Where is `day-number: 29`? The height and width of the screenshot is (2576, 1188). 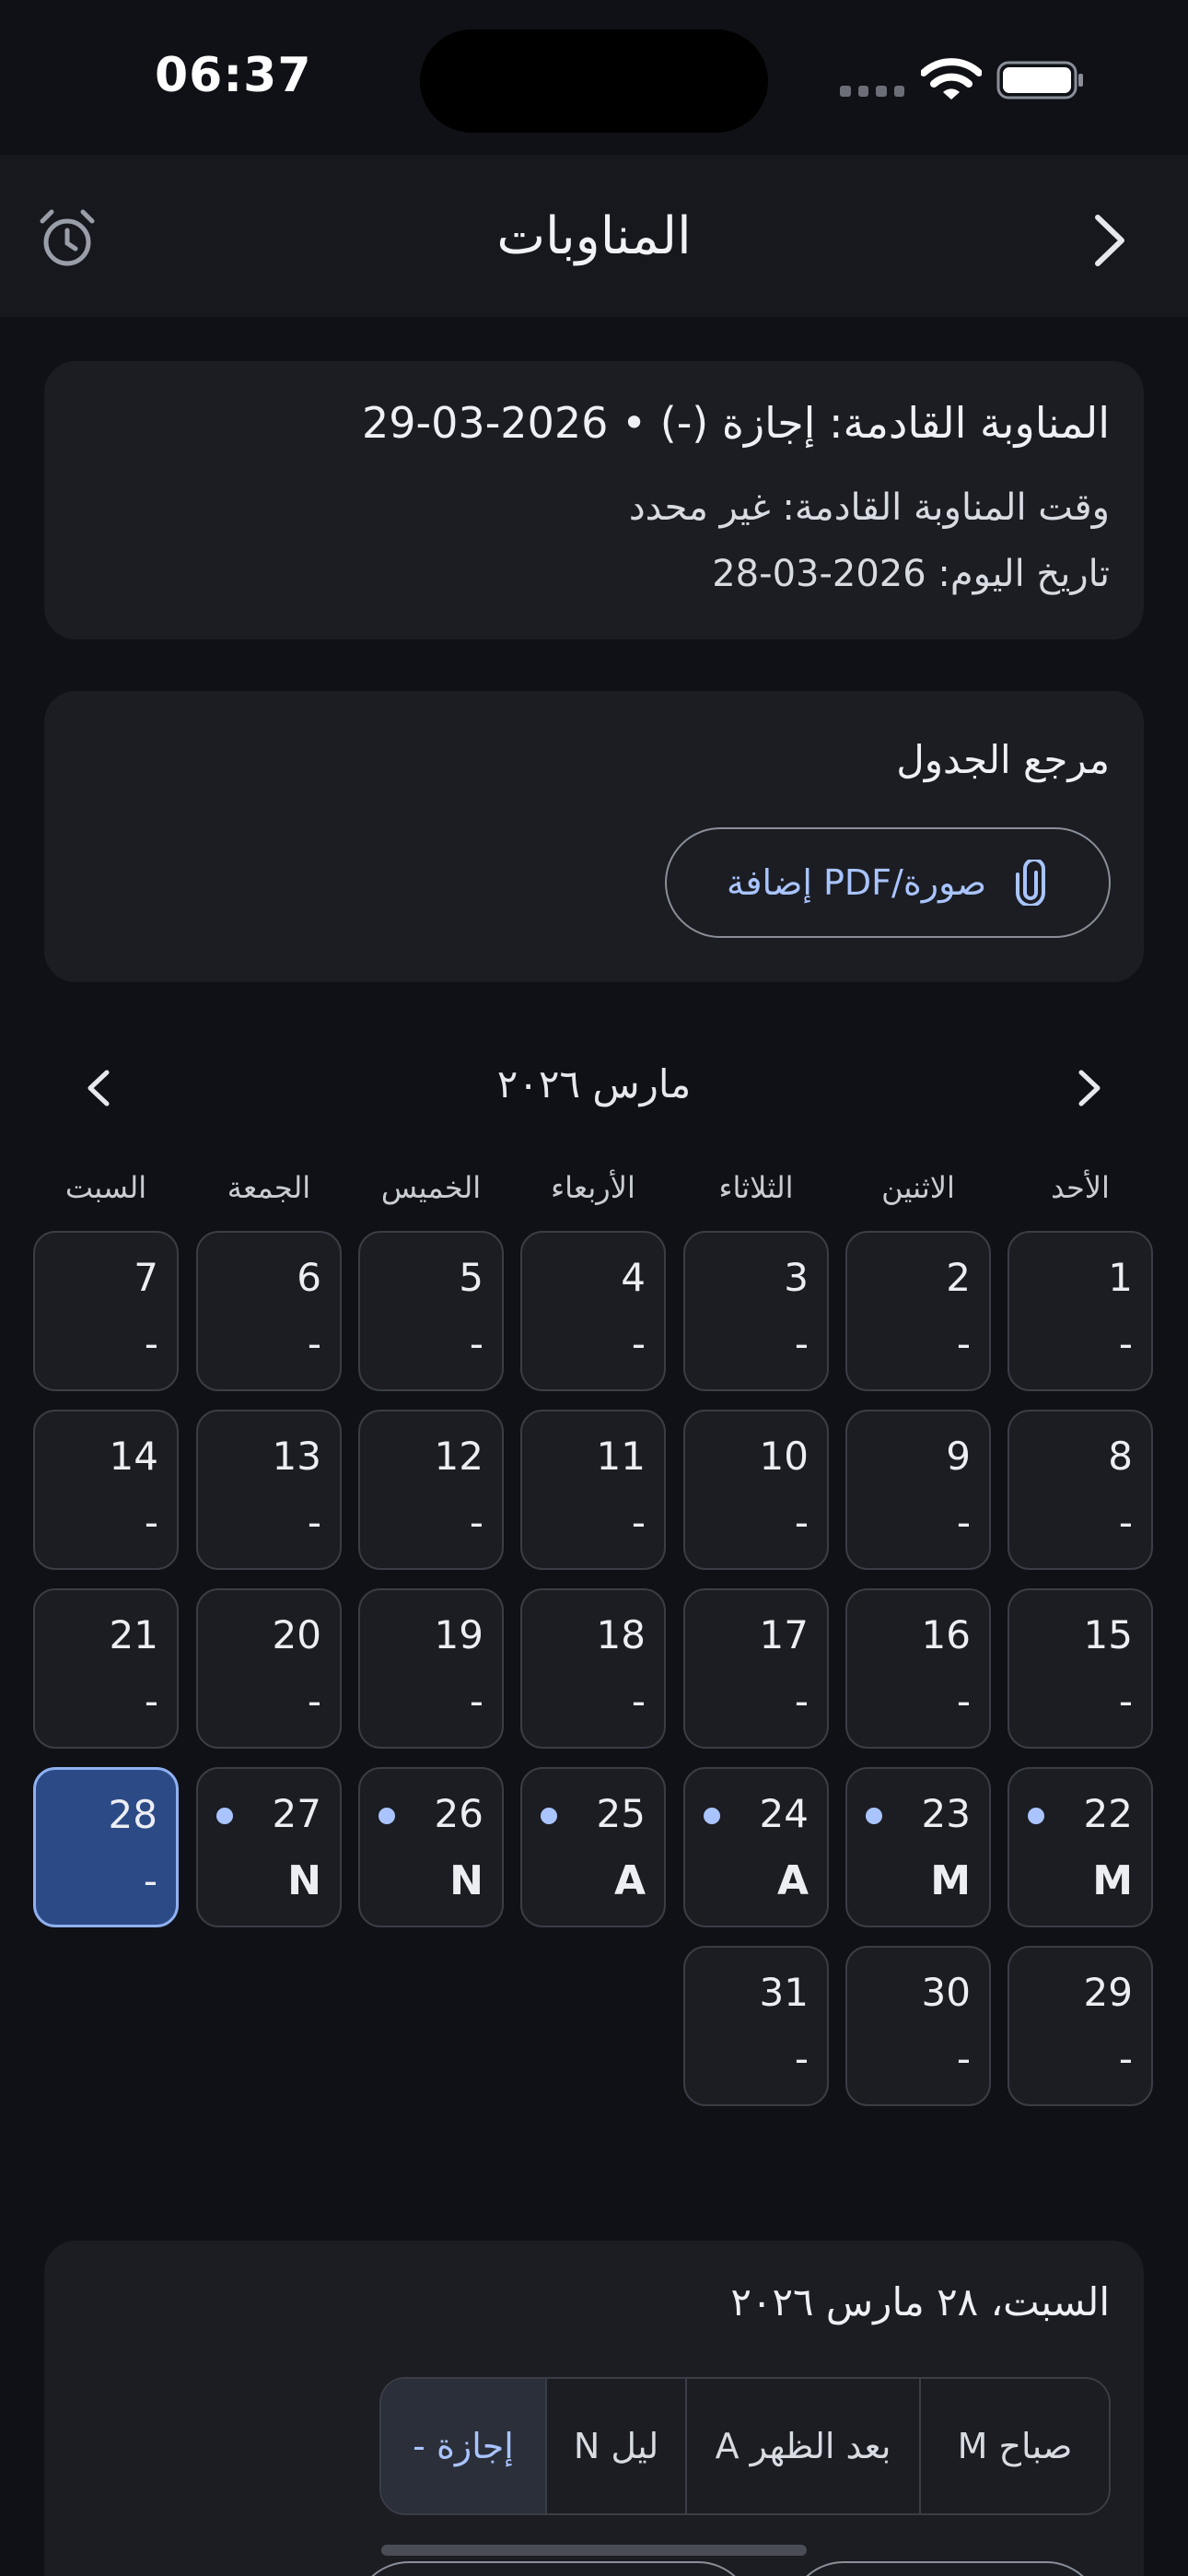
day-number: 29 is located at coordinates (1108, 1993).